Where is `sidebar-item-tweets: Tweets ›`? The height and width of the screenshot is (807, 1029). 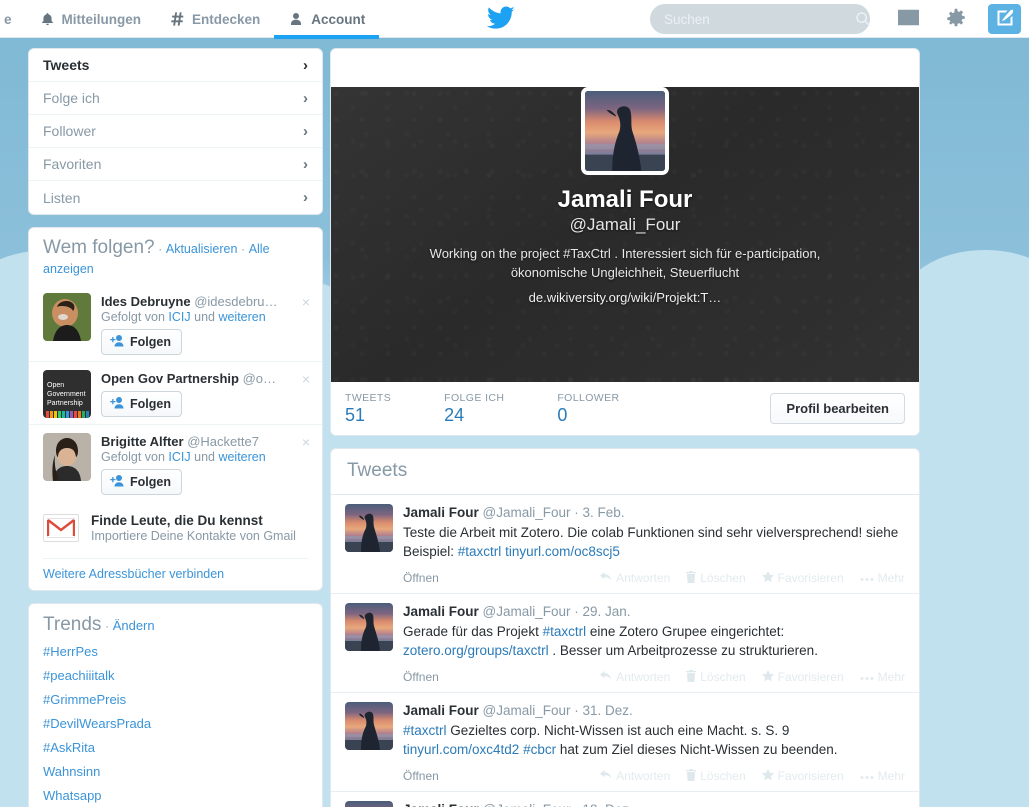
sidebar-item-tweets: Tweets › is located at coordinates (175, 65).